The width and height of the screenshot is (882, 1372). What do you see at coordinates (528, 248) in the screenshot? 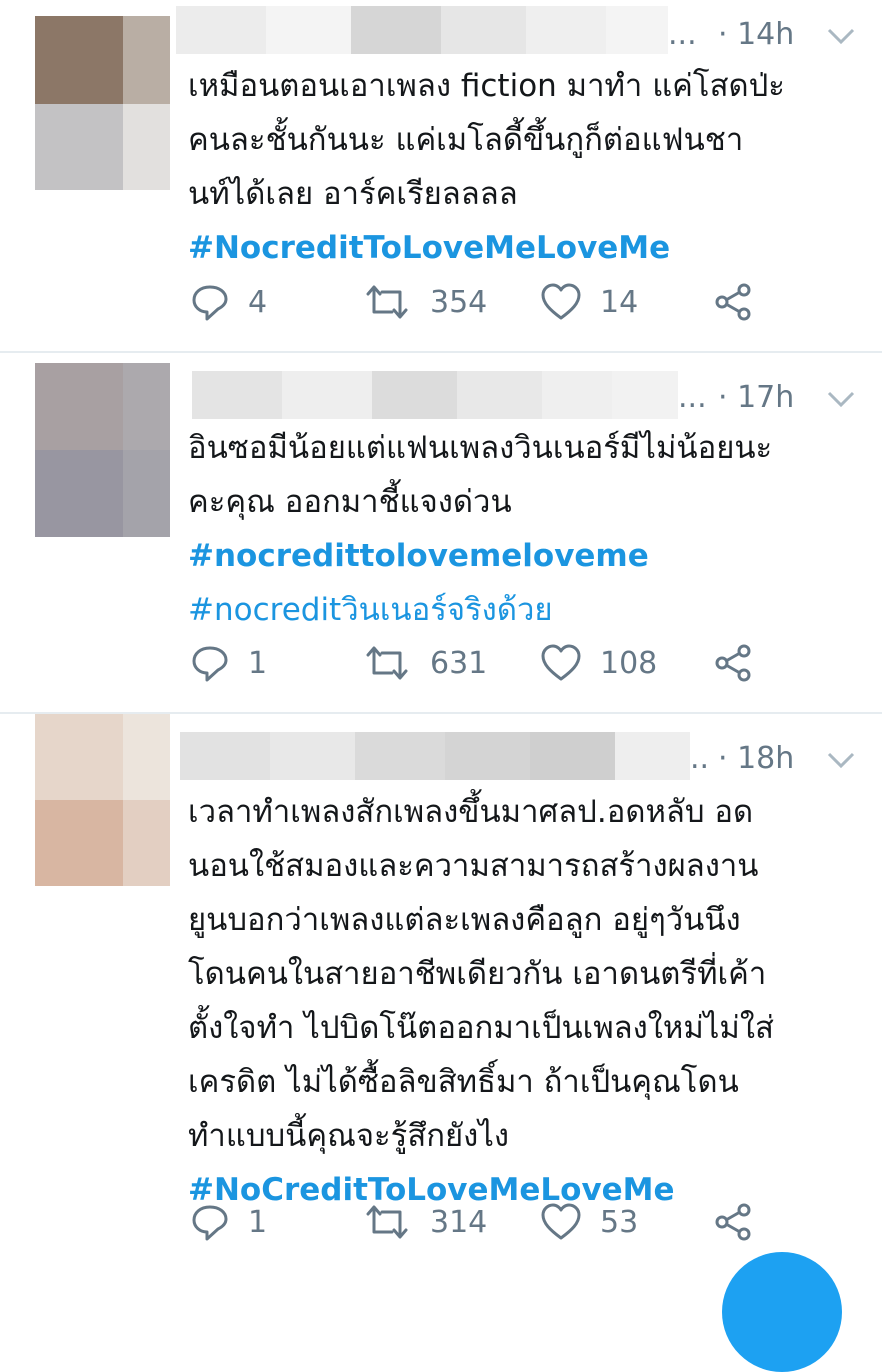
I see `hashtag-link: #NocreditToLoveMeLoveMe` at bounding box center [528, 248].